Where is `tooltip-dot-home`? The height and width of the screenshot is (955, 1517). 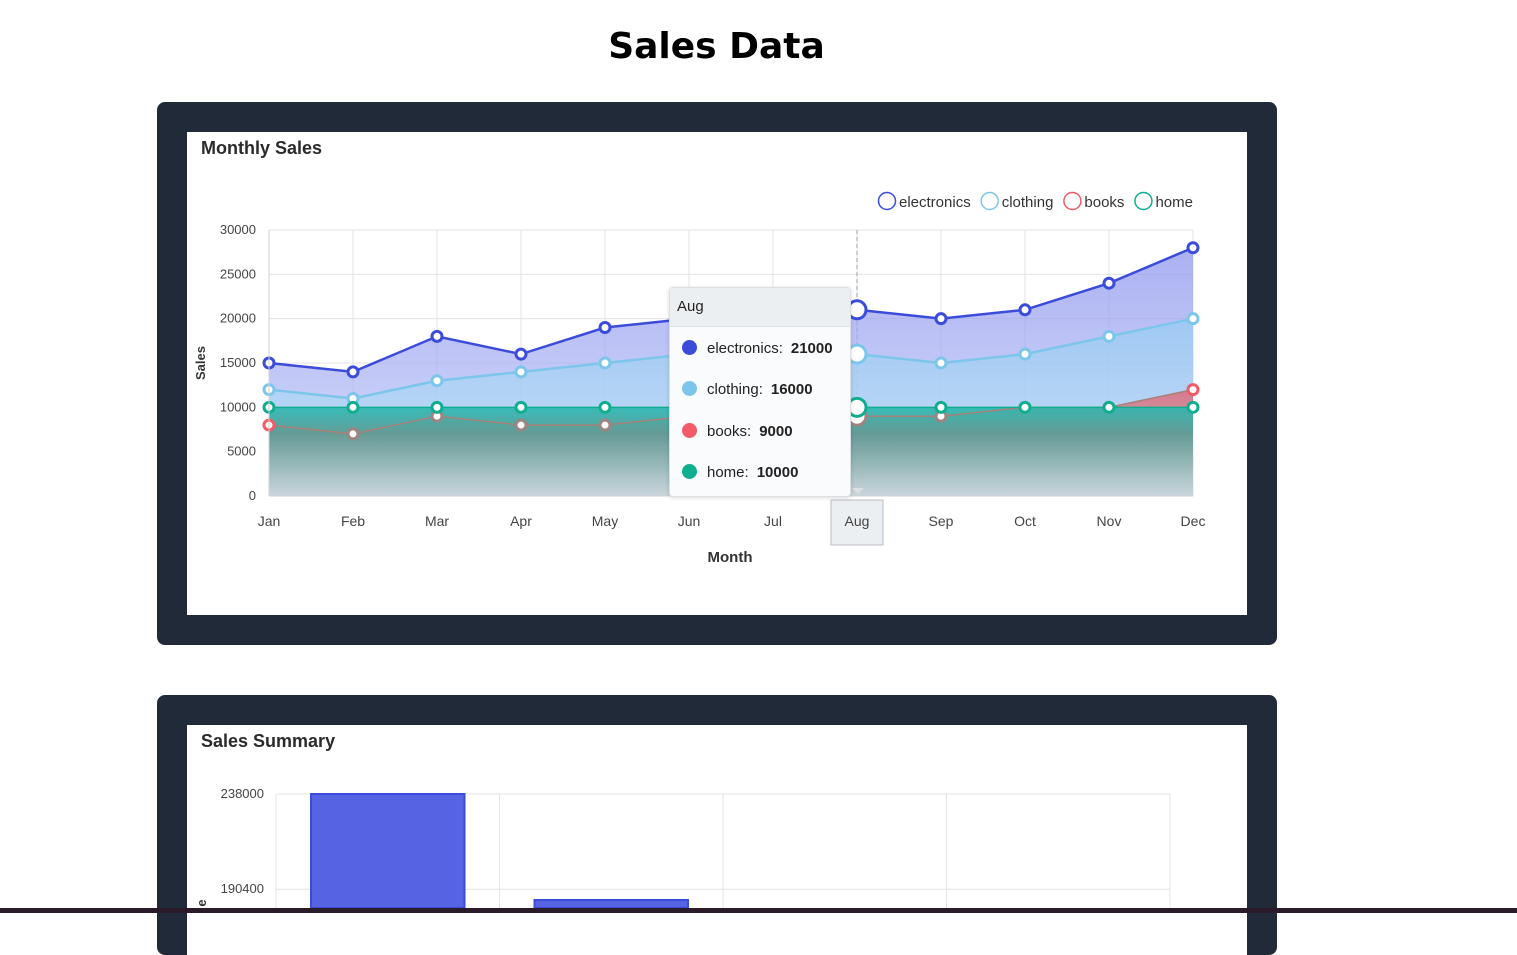 tooltip-dot-home is located at coordinates (689, 471).